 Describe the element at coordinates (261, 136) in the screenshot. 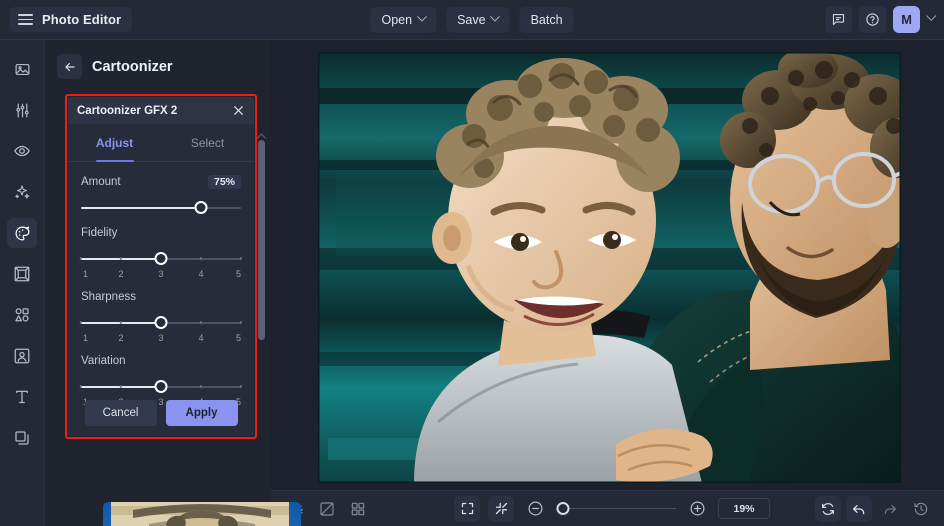

I see `chevron-up-icon` at that location.